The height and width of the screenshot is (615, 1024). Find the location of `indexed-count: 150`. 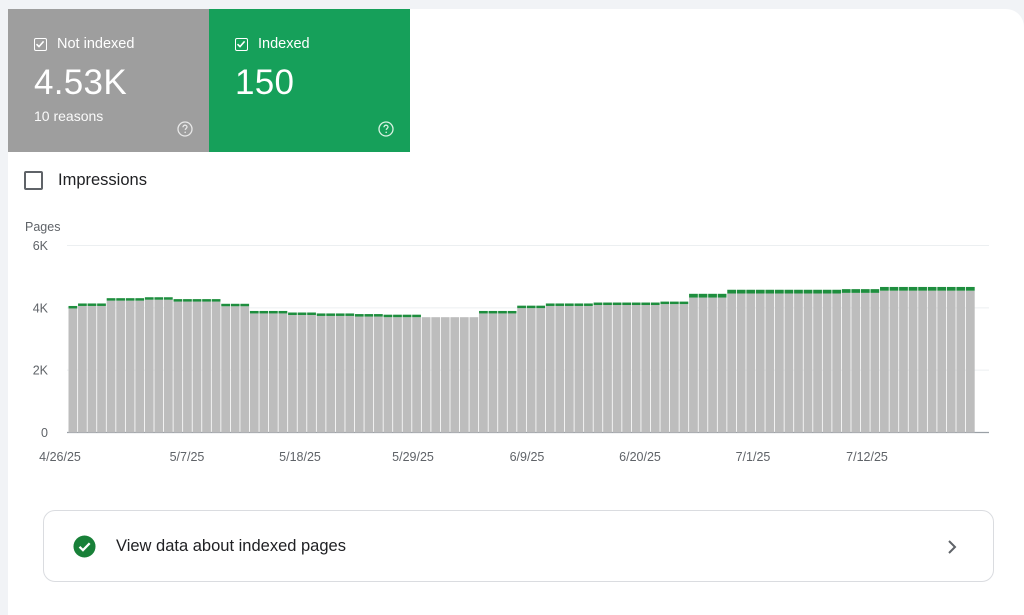

indexed-count: 150 is located at coordinates (265, 82).